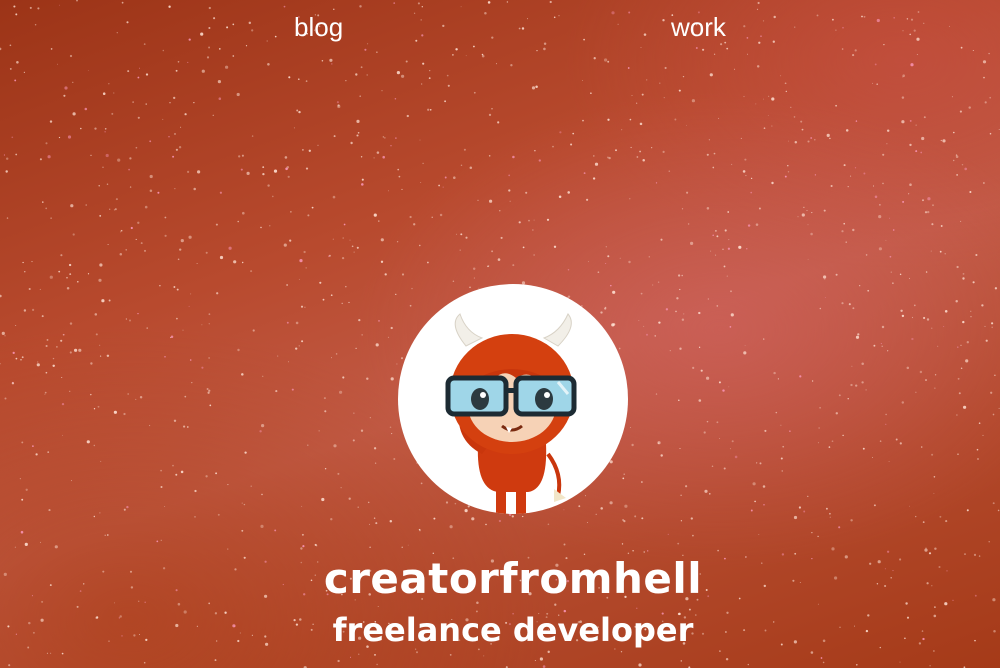 This screenshot has height=668, width=1000. Describe the element at coordinates (698, 27) in the screenshot. I see `nav-link-work: work` at that location.